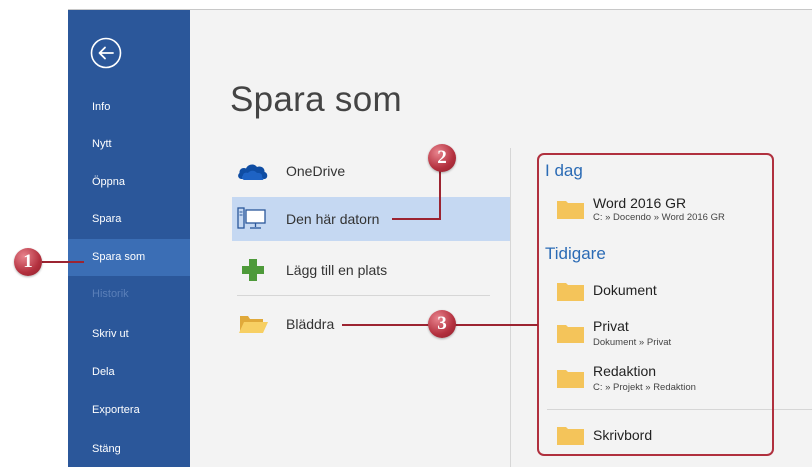 Image resolution: width=812 pixels, height=468 pixels. What do you see at coordinates (253, 172) in the screenshot?
I see `onedrive-cloud-icon` at bounding box center [253, 172].